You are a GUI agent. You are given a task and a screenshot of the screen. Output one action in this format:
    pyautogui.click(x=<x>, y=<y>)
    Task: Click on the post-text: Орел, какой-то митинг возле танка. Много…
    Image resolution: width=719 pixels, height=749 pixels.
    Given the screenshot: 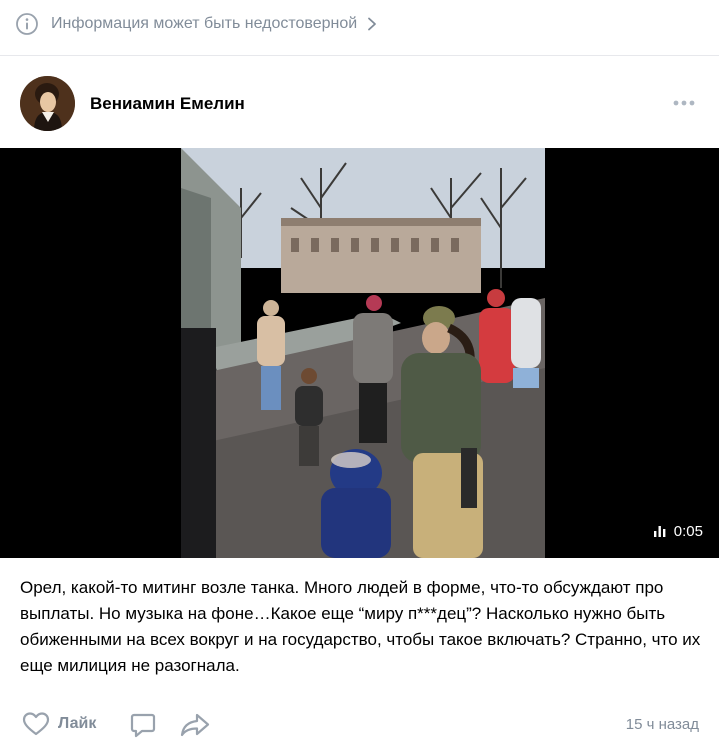 What is the action you would take?
    pyautogui.click(x=360, y=626)
    